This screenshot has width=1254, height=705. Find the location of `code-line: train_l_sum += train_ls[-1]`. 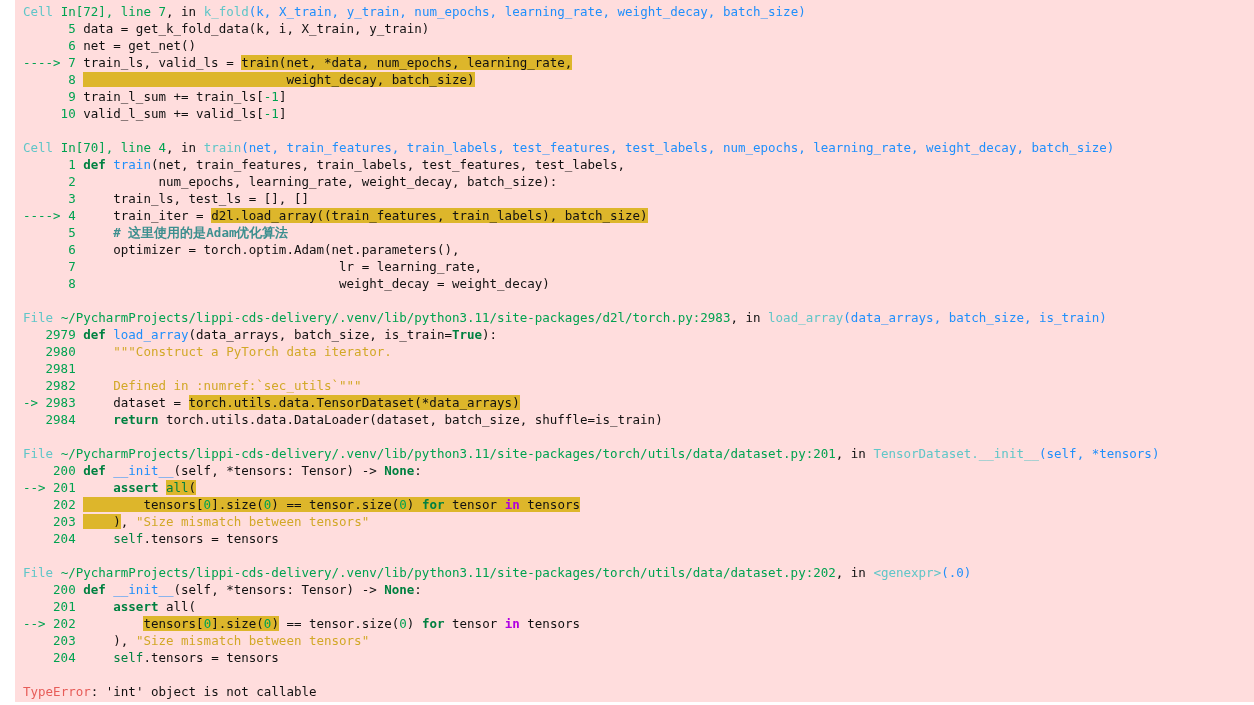

code-line: train_l_sum += train_ls[-1] is located at coordinates (185, 96).